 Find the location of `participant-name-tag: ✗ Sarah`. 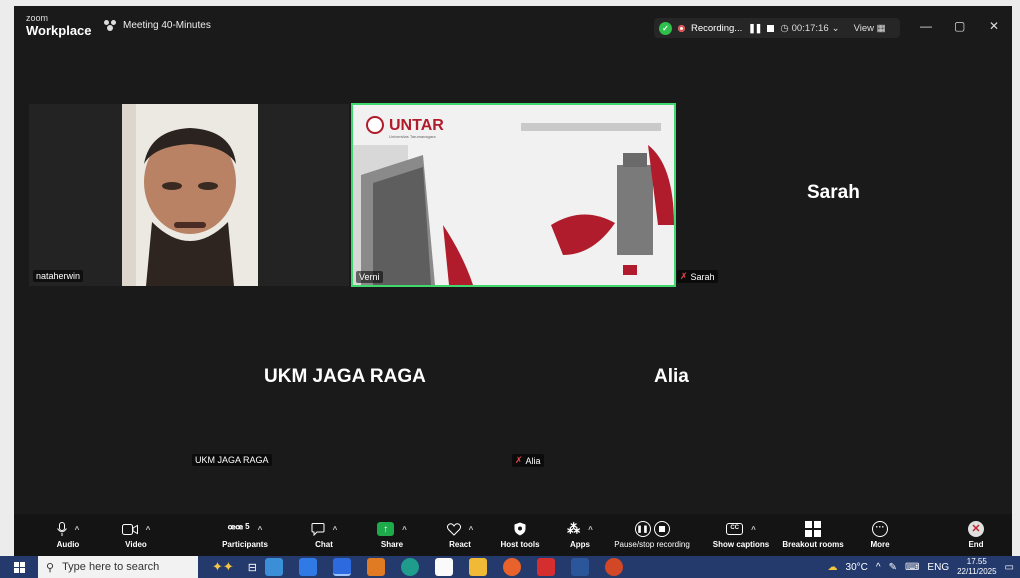

participant-name-tag: ✗ Sarah is located at coordinates (697, 276).